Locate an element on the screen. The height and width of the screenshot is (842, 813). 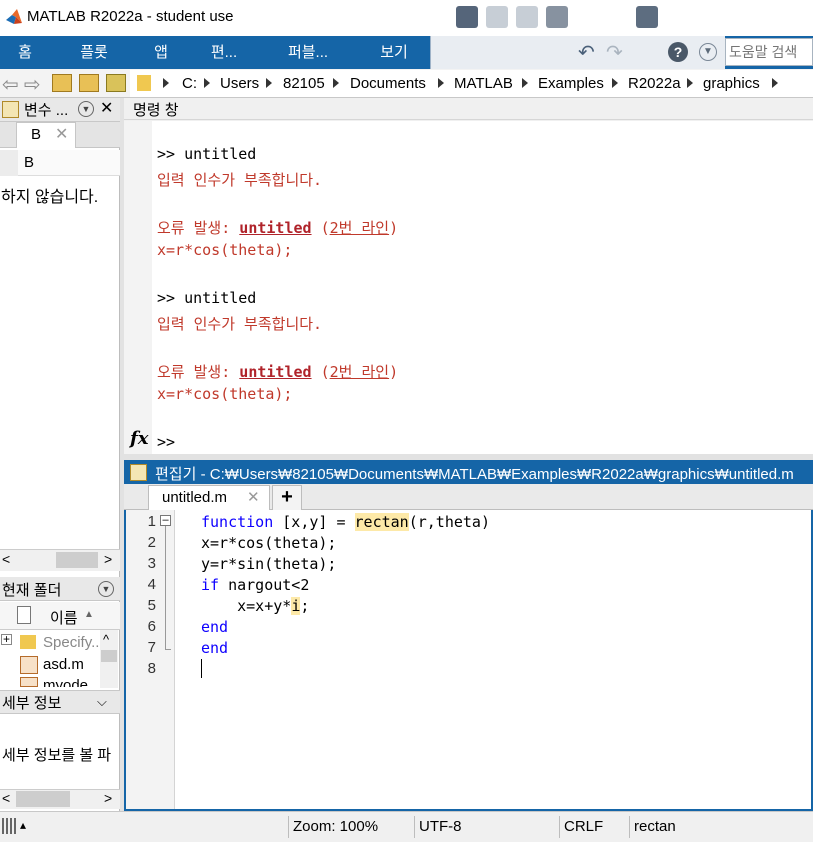
code-highlight: i is located at coordinates (296, 606).